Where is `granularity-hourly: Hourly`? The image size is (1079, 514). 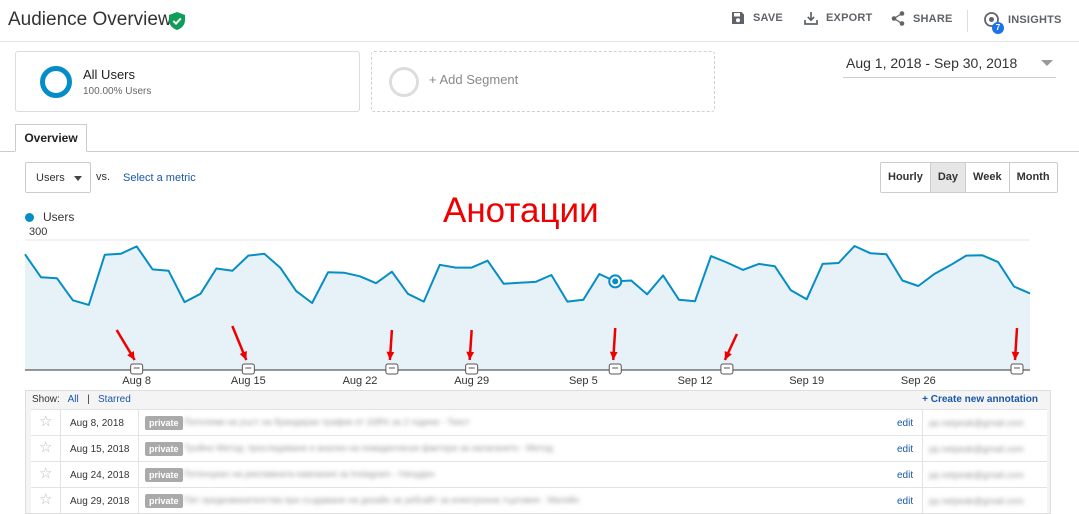
granularity-hourly: Hourly is located at coordinates (905, 177).